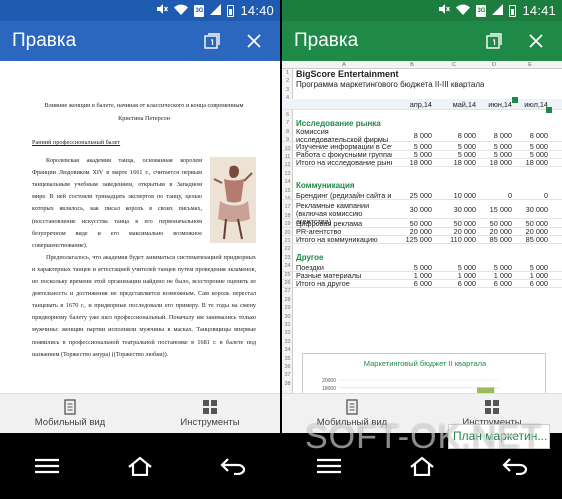  What do you see at coordinates (287, 325) in the screenshot?
I see `row-number: 31` at bounding box center [287, 325].